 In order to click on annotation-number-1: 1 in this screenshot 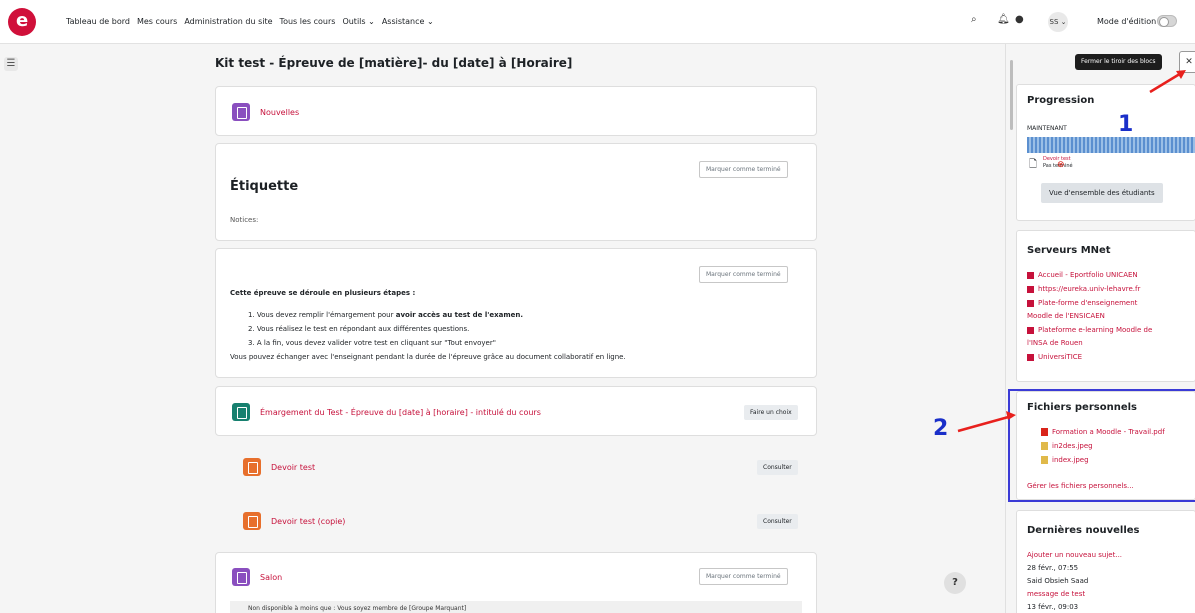, I will do `click(1126, 124)`.